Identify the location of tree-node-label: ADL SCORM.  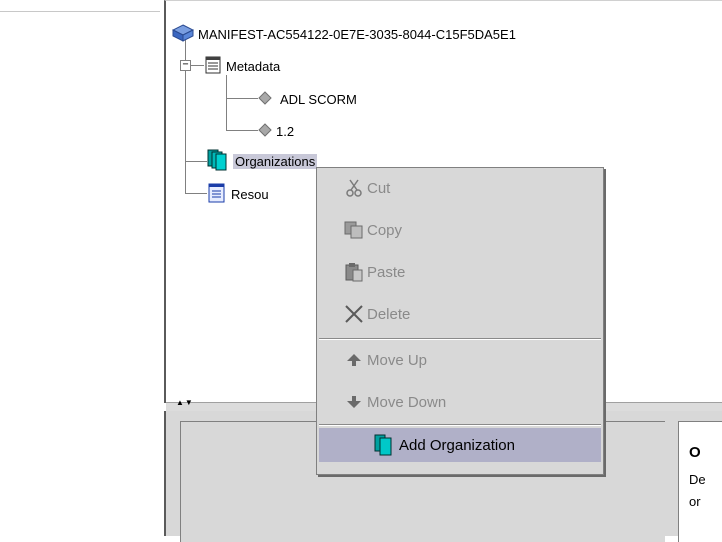
(318, 99).